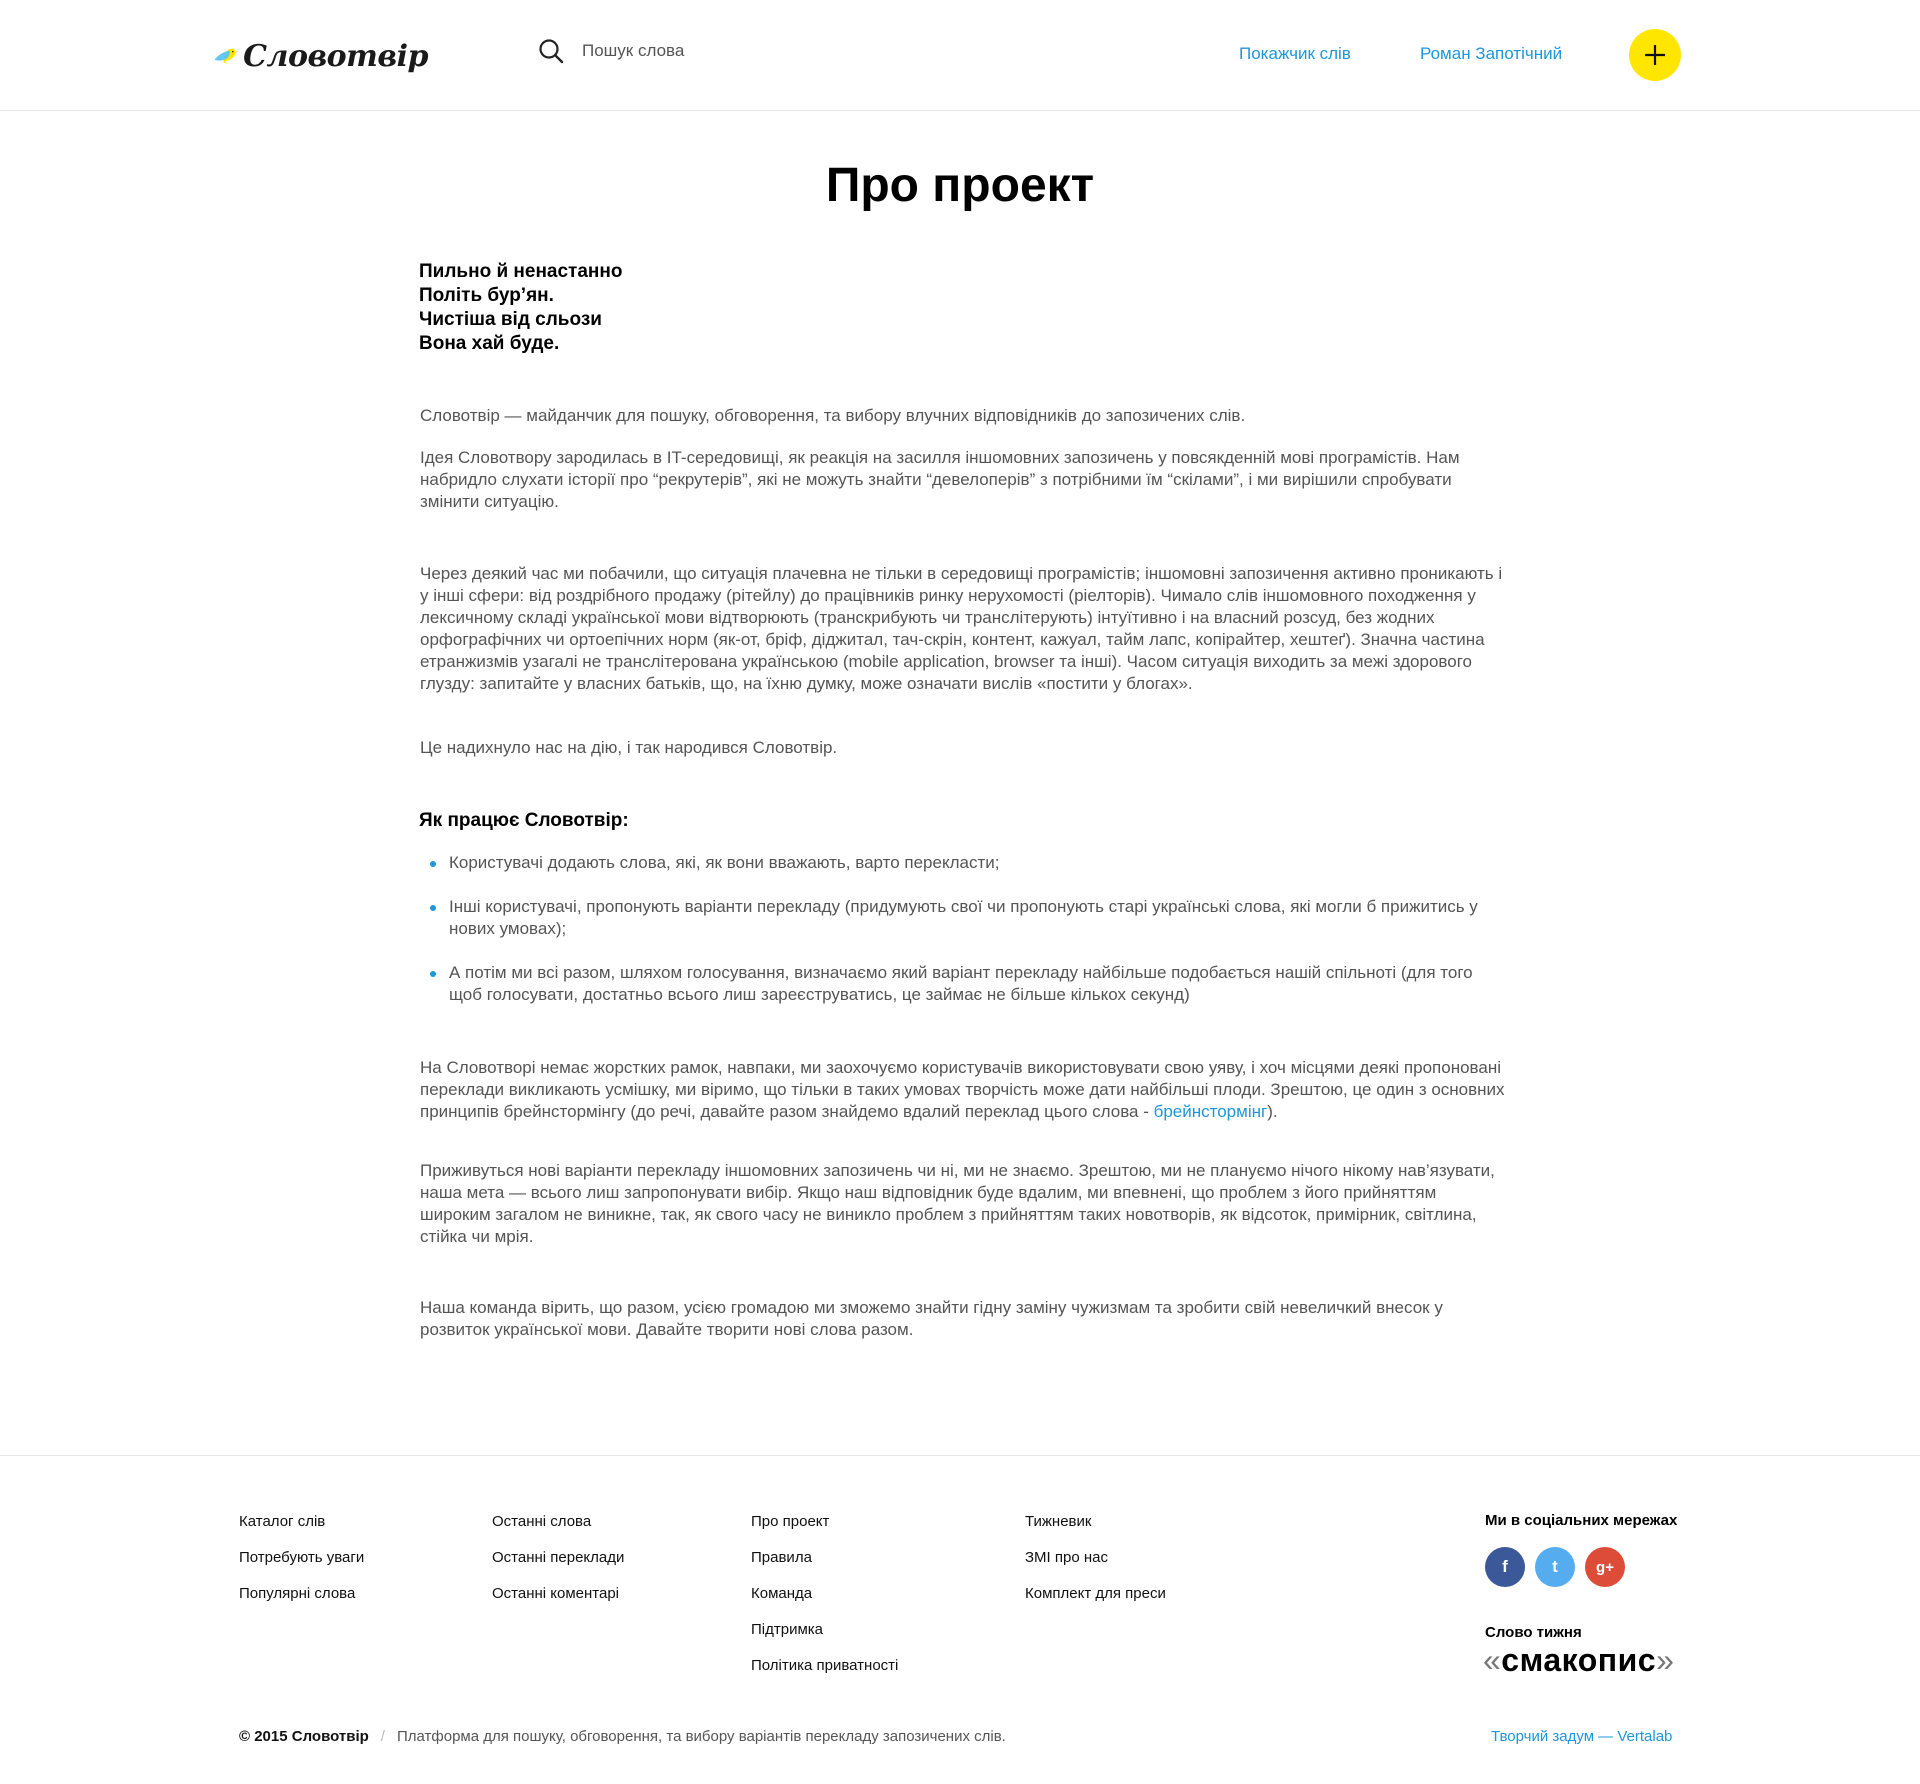  Describe the element at coordinates (486, 295) in the screenshot. I see `poem-line: Політь бур’ян.` at that location.